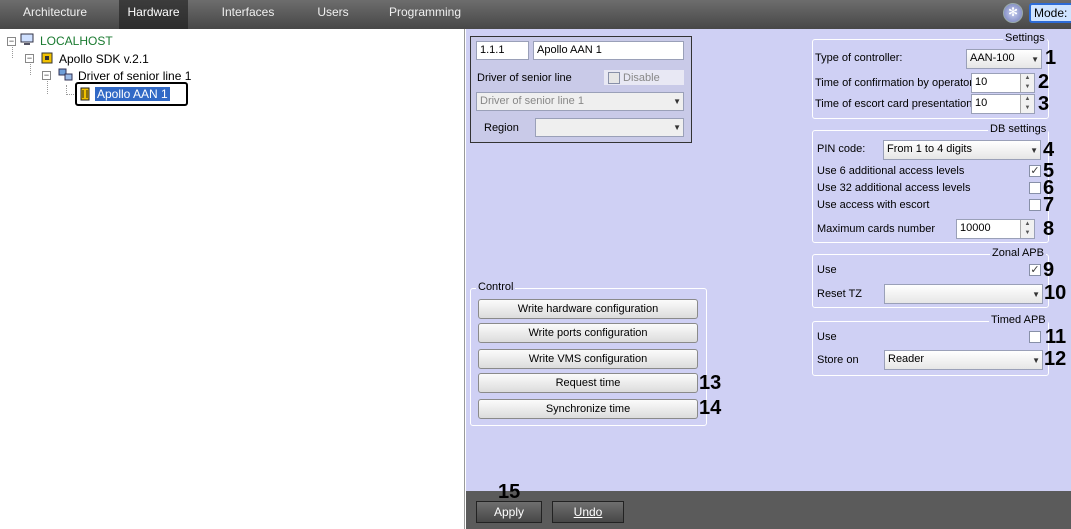  I want to click on escort-access-label: Use access with escort, so click(873, 205).